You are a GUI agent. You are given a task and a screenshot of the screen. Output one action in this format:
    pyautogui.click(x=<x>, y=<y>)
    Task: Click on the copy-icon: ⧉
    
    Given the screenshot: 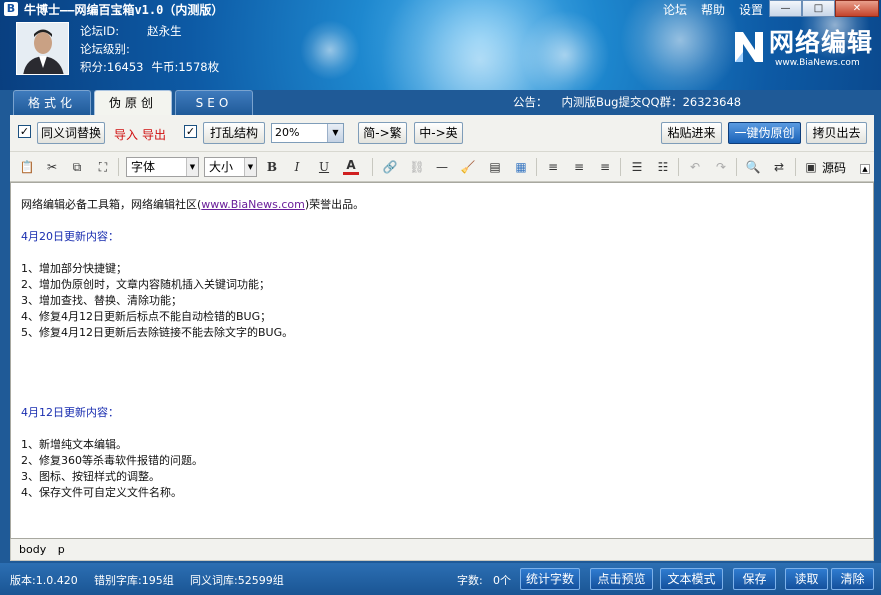 What is the action you would take?
    pyautogui.click(x=77, y=167)
    